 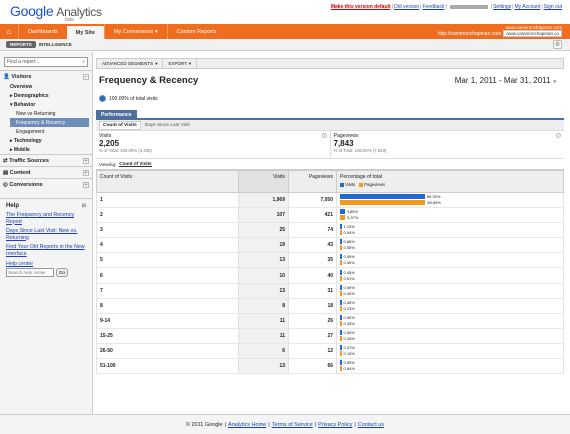 I want to click on find-report-input: Find a report... ⌕, so click(x=46, y=62).